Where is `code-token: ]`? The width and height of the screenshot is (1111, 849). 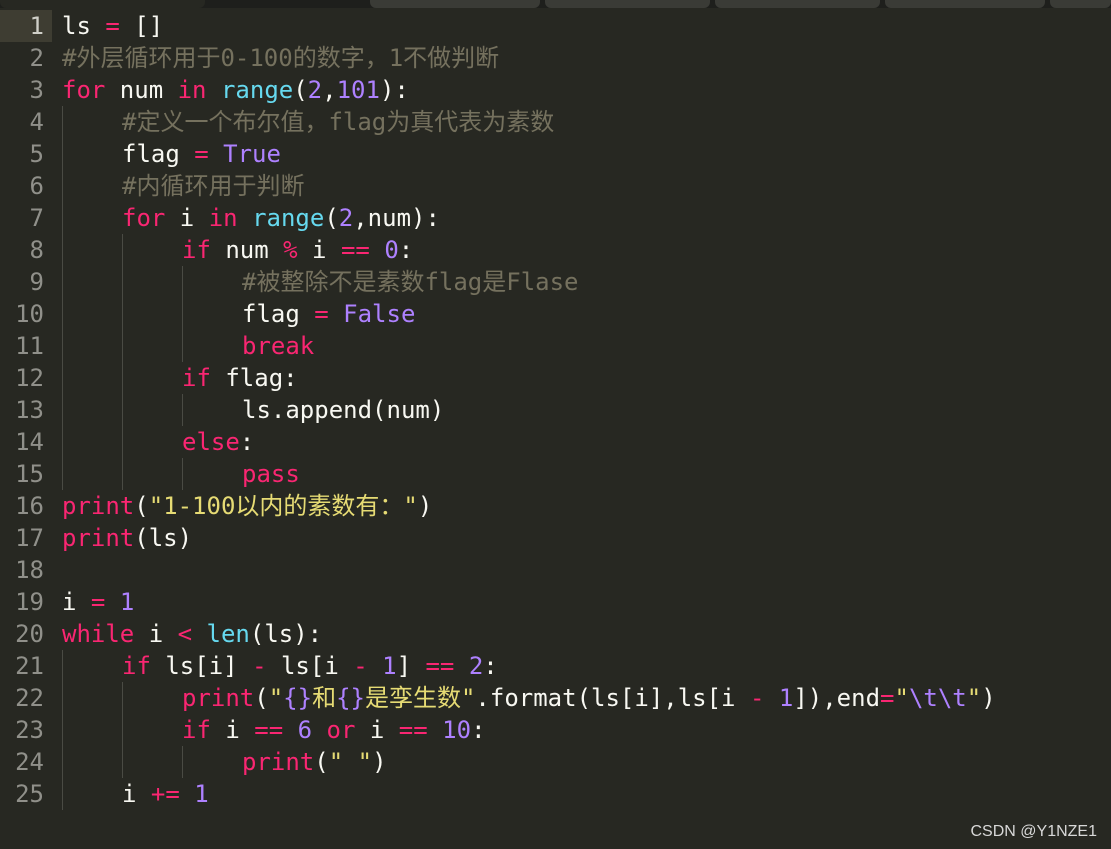 code-token: ] is located at coordinates (411, 666).